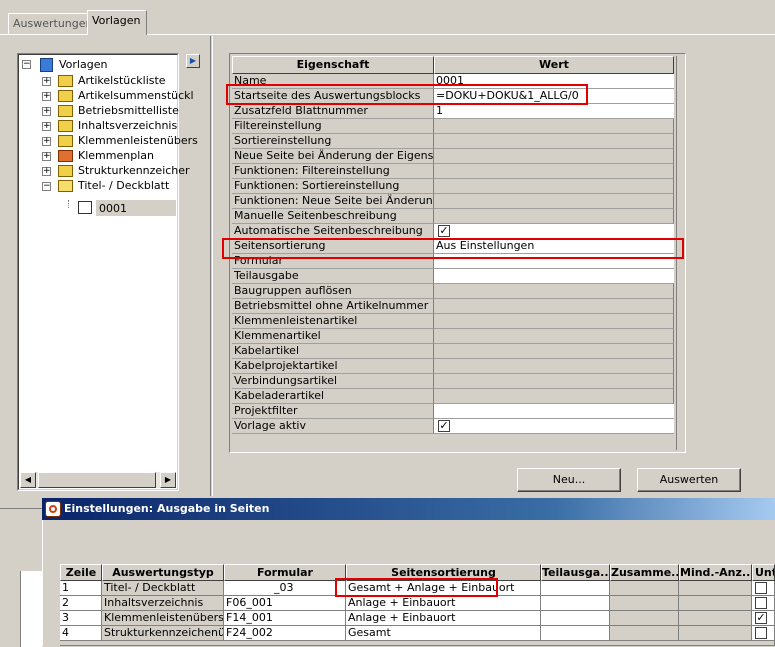 The width and height of the screenshot is (775, 647). What do you see at coordinates (81, 603) in the screenshot?
I see `row-number-cell: 2` at bounding box center [81, 603].